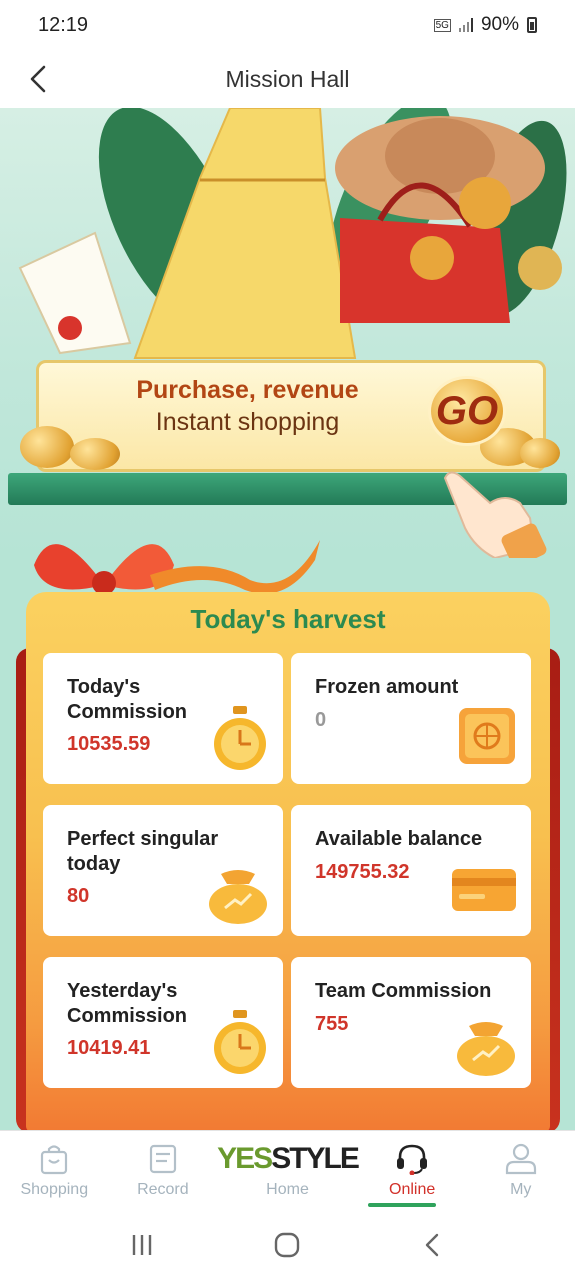 This screenshot has height=1280, width=575. I want to click on ribbon-tail-icon, so click(235, 567).